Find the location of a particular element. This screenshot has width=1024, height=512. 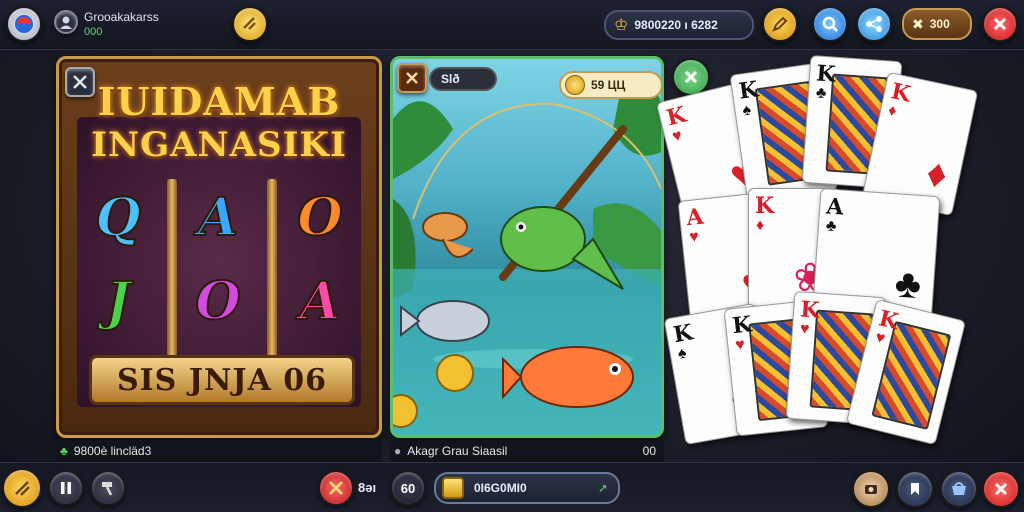

profile-level: 000 is located at coordinates (93, 32).